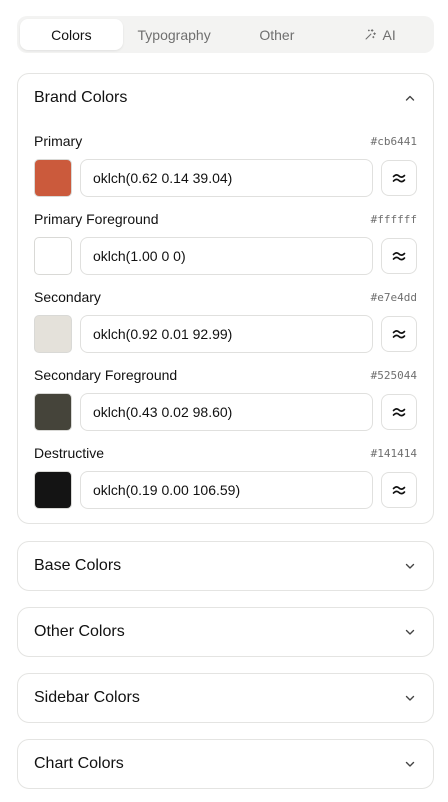 The width and height of the screenshot is (448, 802). I want to click on color-hex: #e7e4dd, so click(393, 297).